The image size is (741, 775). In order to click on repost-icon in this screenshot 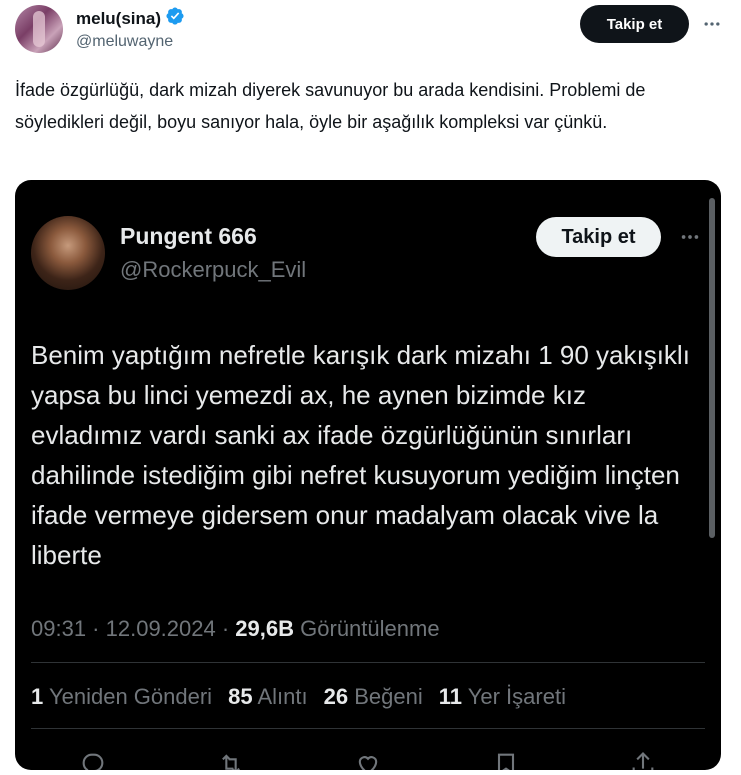, I will do `click(231, 759)`.